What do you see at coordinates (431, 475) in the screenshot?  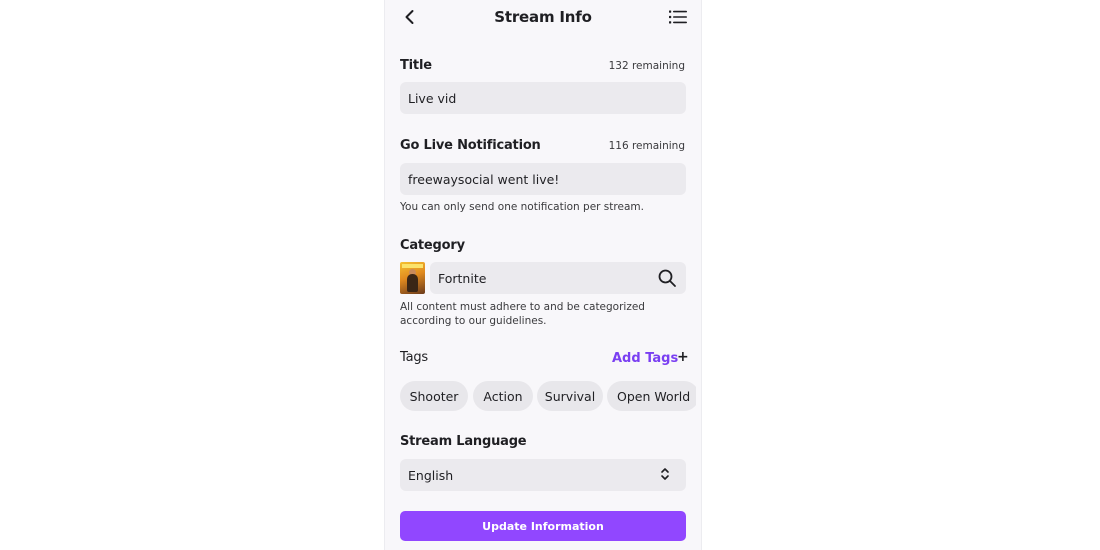 I see `stream-language-value: English` at bounding box center [431, 475].